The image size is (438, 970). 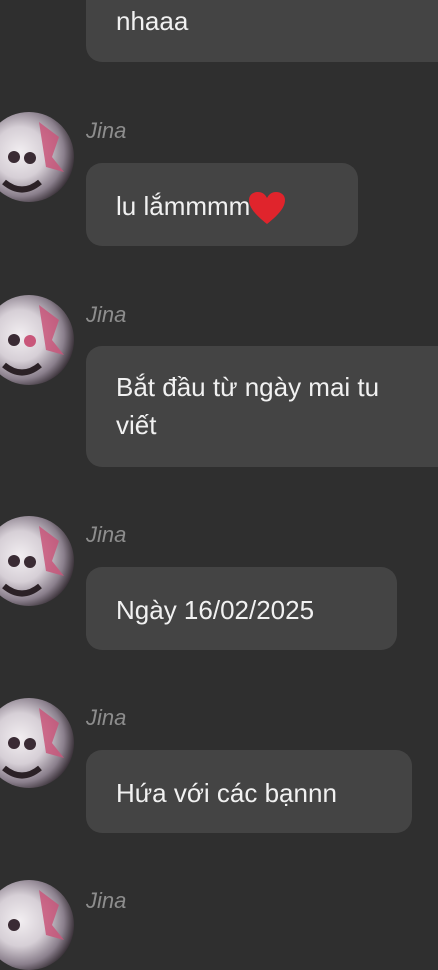 I want to click on message-bubble: Hứa với các bạnnn, so click(x=249, y=791).